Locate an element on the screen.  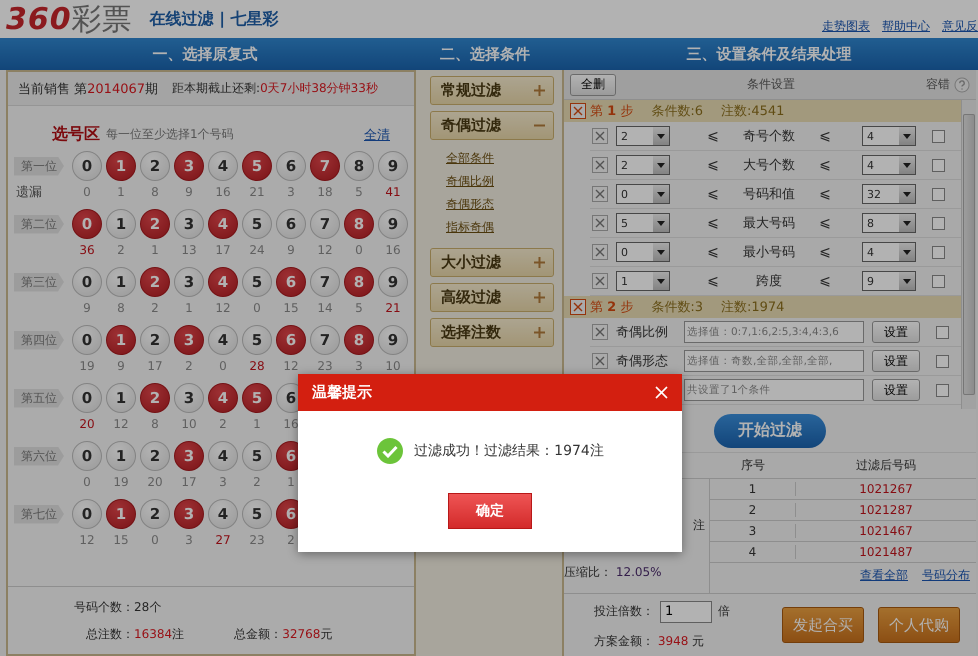
filter-category: 大小过滤 is located at coordinates (492, 262).